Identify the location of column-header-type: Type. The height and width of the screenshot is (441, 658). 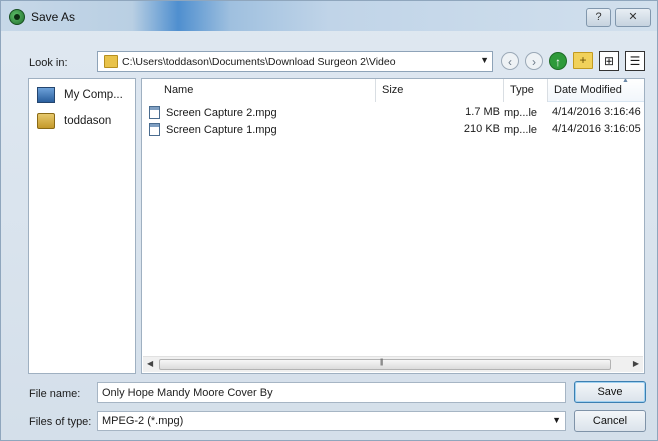
(526, 90).